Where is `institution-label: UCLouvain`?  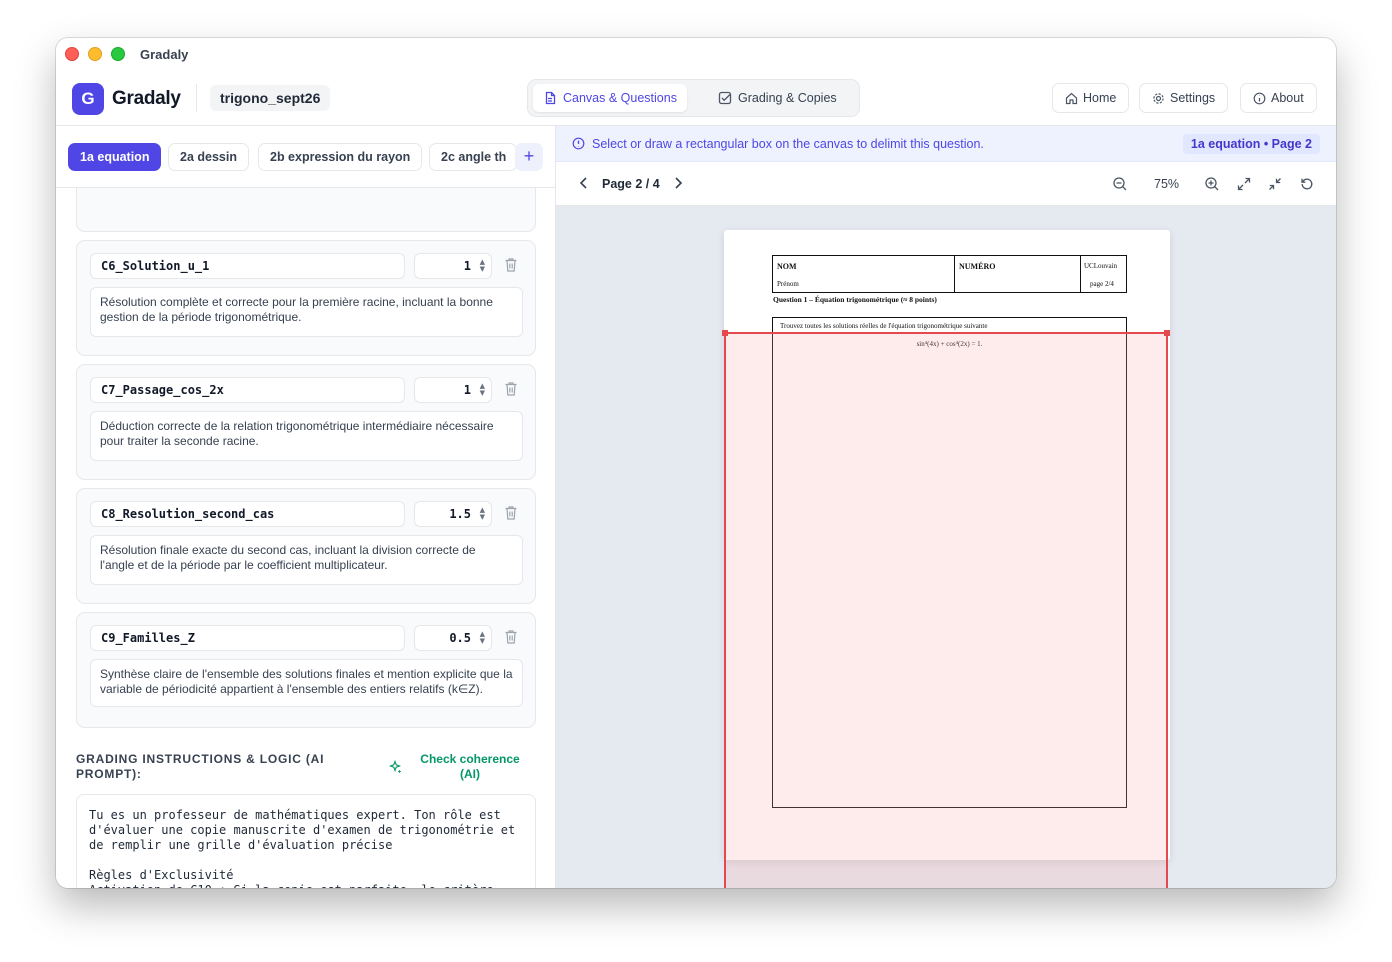 institution-label: UCLouvain is located at coordinates (1101, 266).